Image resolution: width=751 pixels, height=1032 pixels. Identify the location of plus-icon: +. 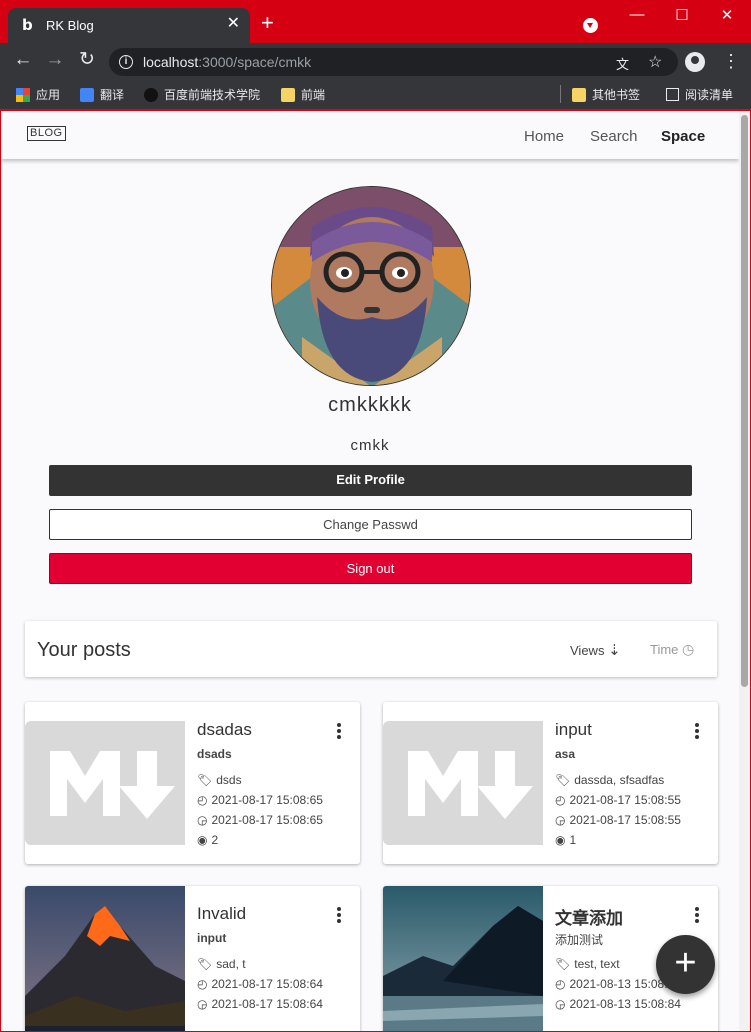
(685, 963).